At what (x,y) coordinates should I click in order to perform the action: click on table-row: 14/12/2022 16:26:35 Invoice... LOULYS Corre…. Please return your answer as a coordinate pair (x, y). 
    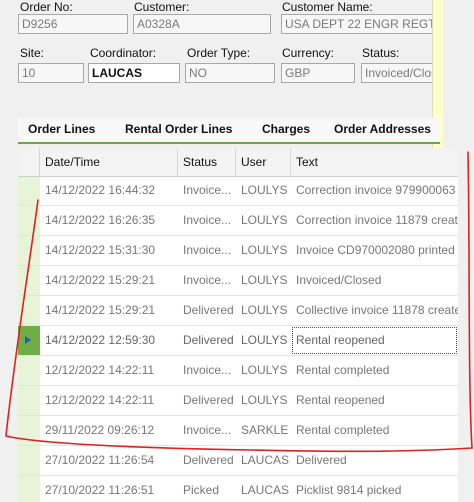
    Looking at the image, I should click on (238, 221).